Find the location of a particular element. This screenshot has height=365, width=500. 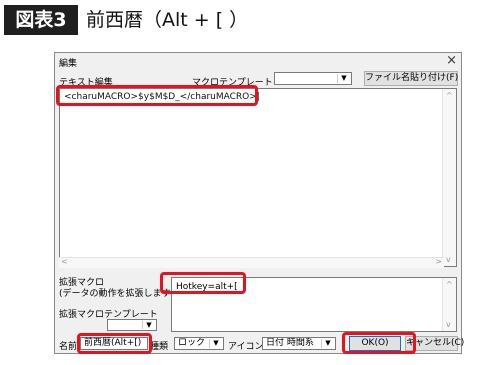

scroll-right-icon: > is located at coordinates (438, 261).